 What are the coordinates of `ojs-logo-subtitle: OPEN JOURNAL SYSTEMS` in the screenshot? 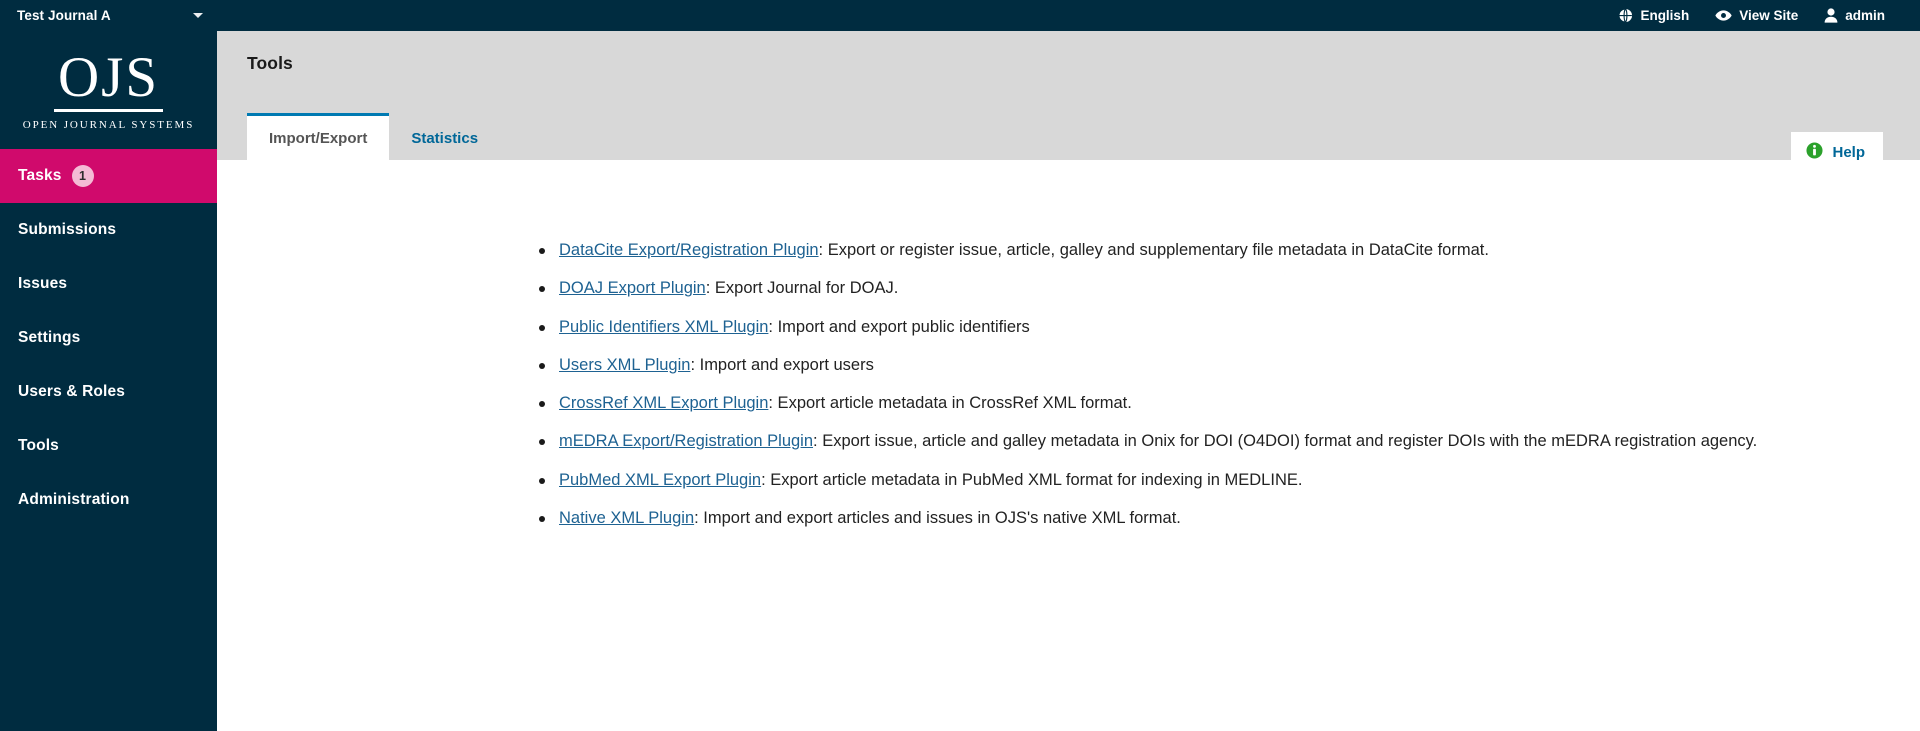 It's located at (108, 125).